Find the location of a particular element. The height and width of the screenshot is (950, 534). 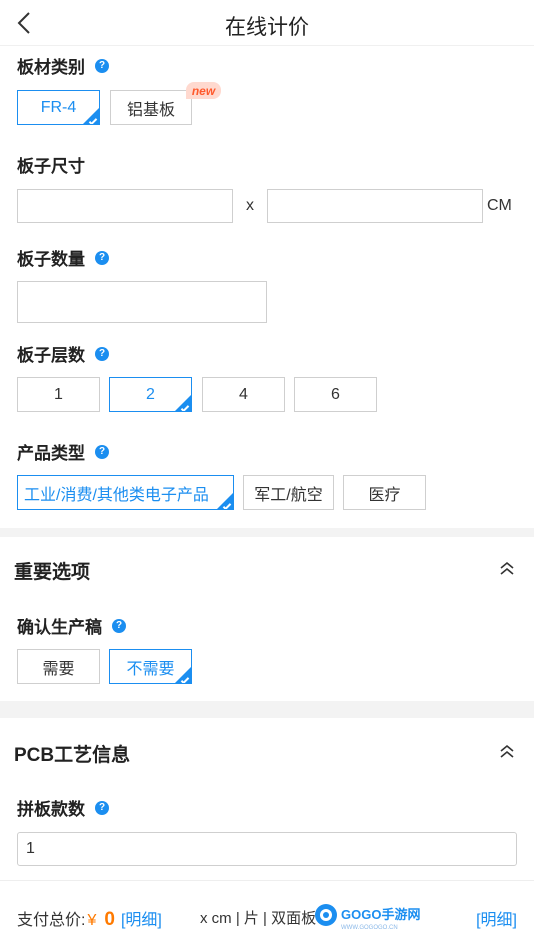

currency-symbol: ¥ is located at coordinates (92, 920).